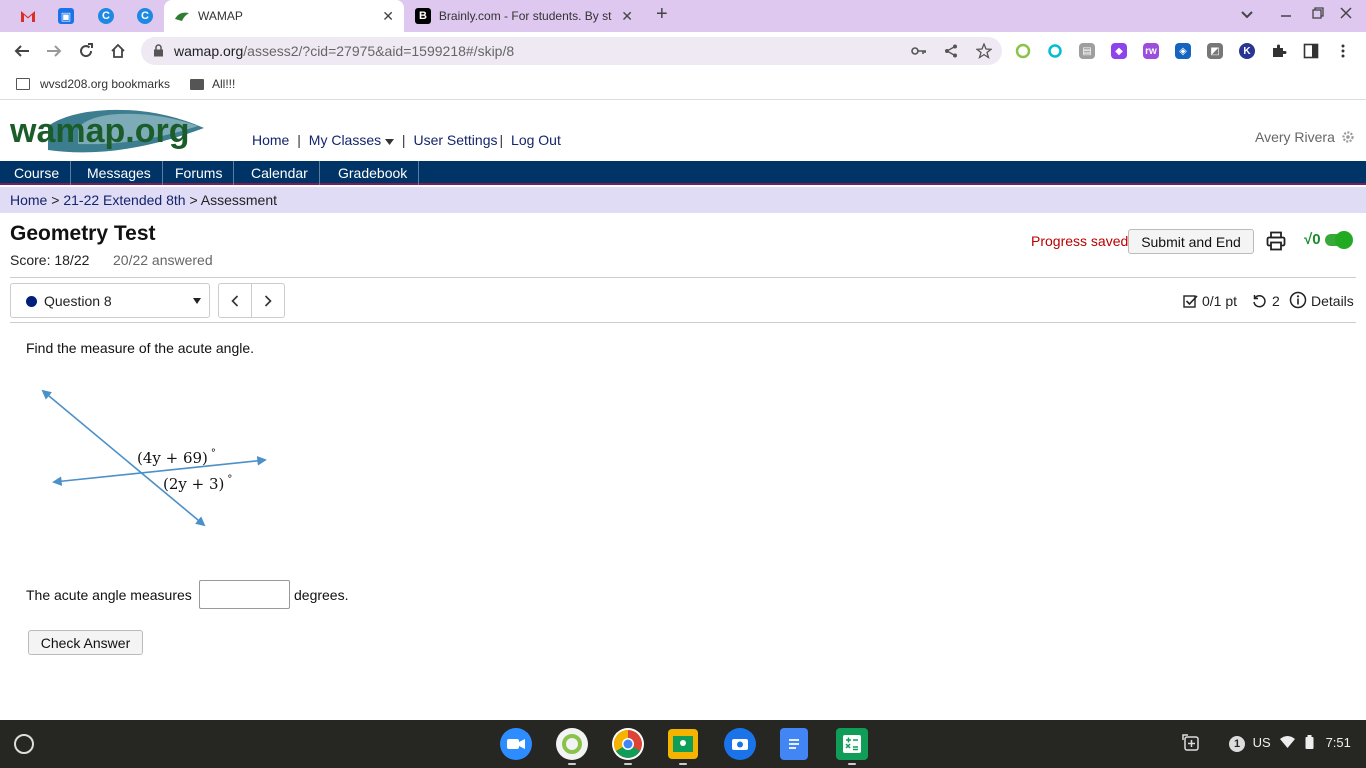  I want to click on camera-app-icon, so click(740, 744).